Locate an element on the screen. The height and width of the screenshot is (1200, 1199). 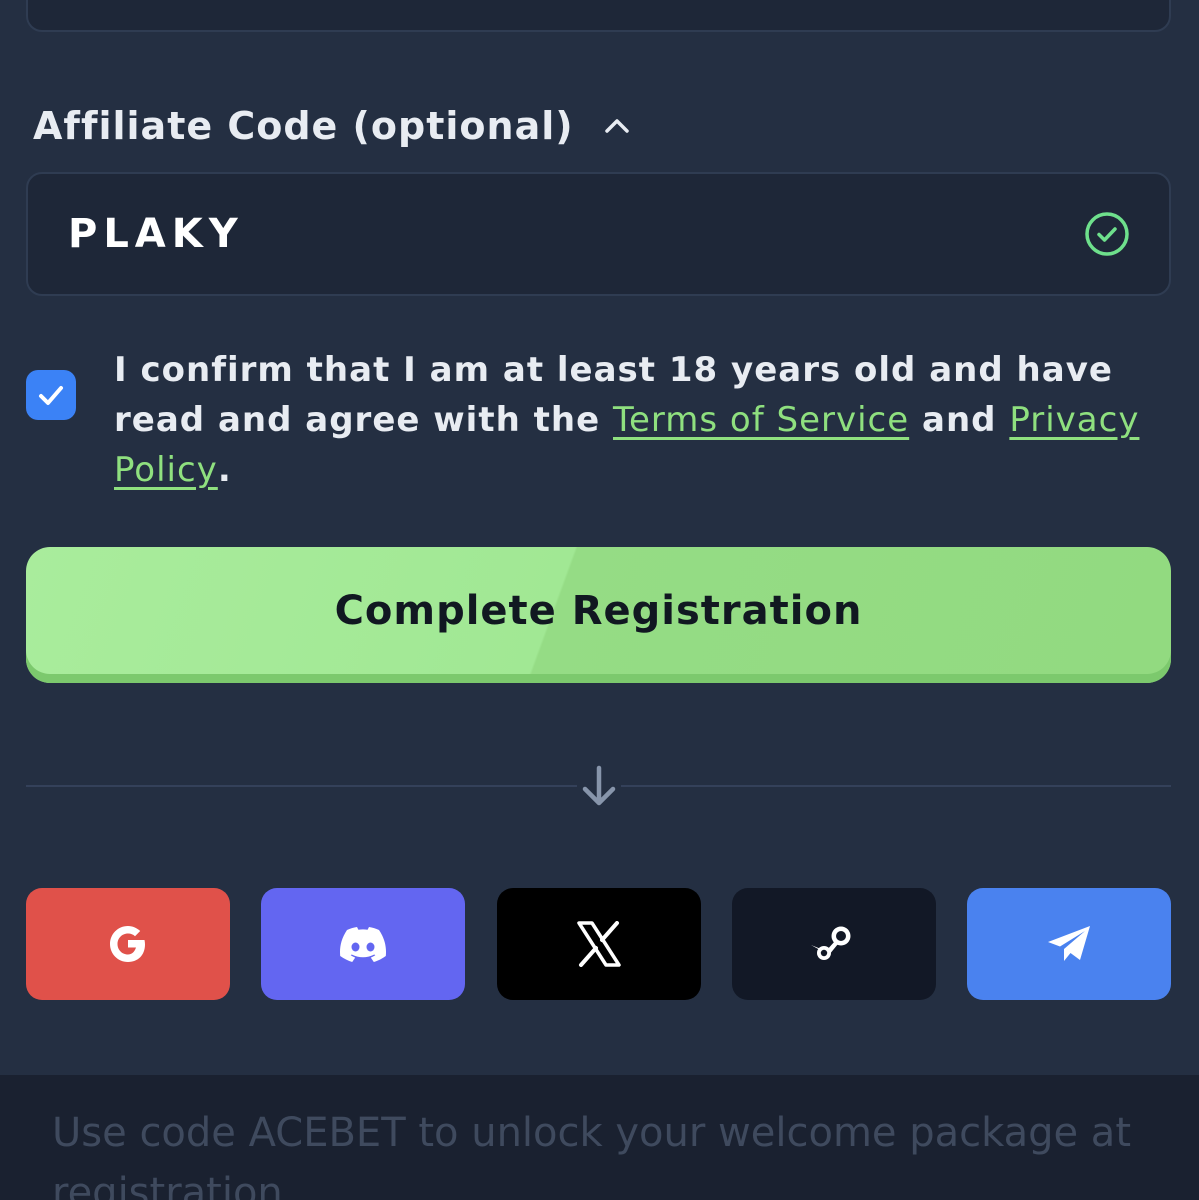
telegram-login-button is located at coordinates (1069, 944).